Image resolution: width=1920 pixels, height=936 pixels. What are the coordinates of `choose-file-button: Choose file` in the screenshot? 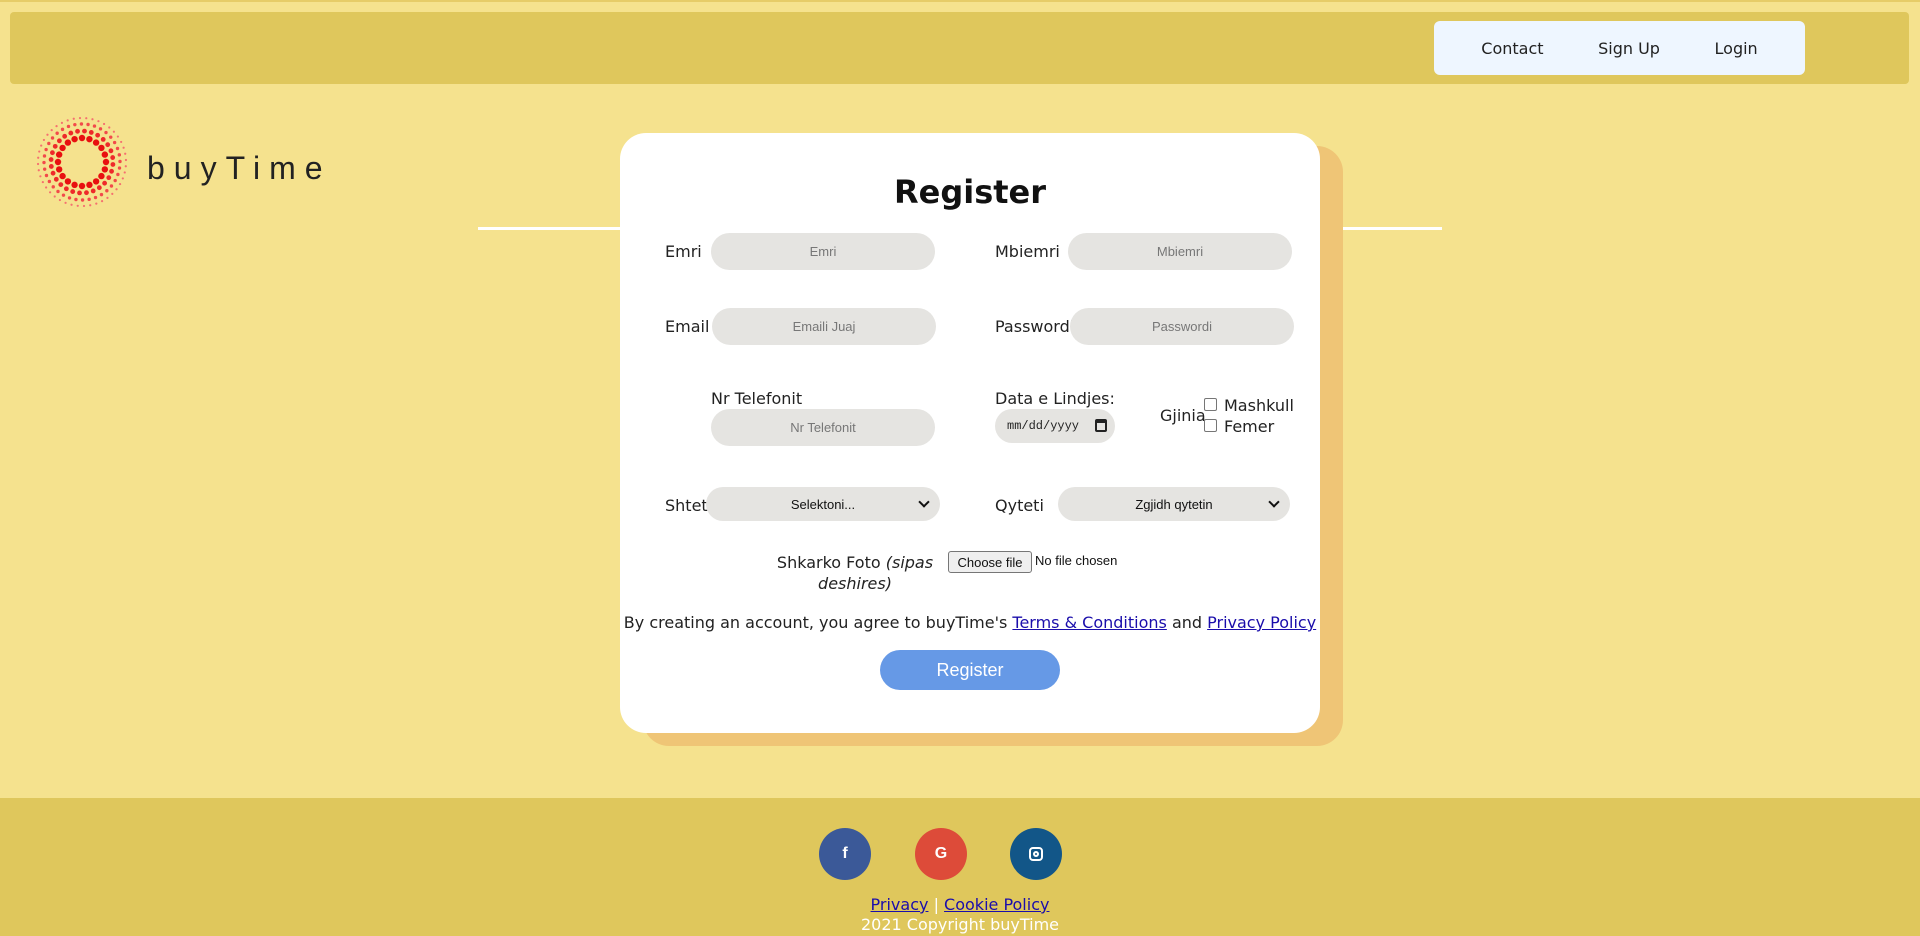 It's located at (990, 562).